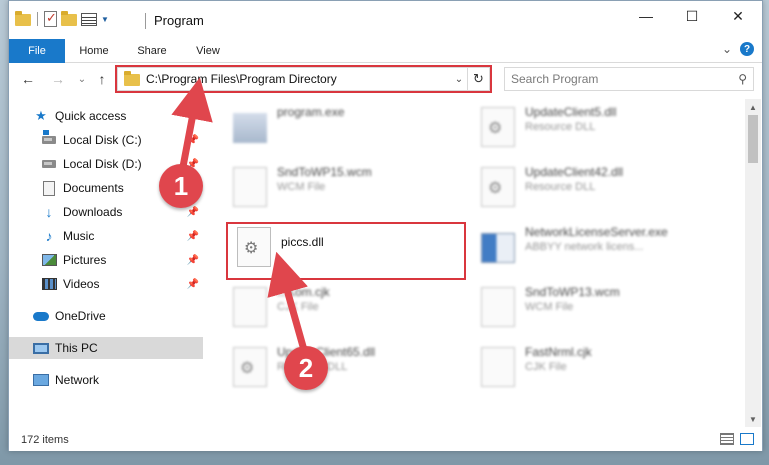 The height and width of the screenshot is (465, 769). What do you see at coordinates (571, 112) in the screenshot?
I see `file-name: UpdateClient5.dll` at bounding box center [571, 112].